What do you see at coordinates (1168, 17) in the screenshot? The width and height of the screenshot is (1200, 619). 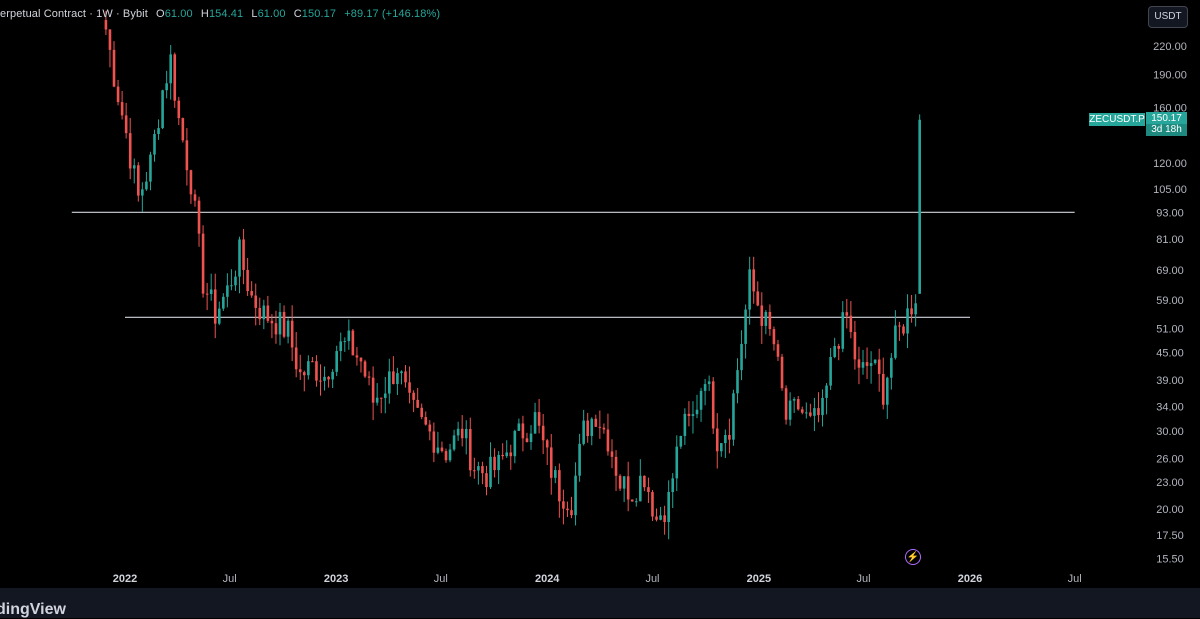 I see `currency-button: USDT` at bounding box center [1168, 17].